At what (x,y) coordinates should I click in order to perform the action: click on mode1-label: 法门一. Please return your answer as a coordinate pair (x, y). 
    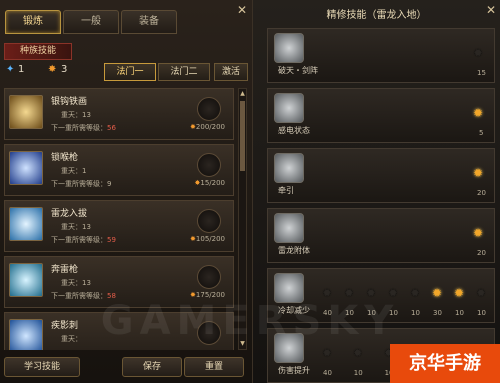
    Looking at the image, I should click on (130, 72).